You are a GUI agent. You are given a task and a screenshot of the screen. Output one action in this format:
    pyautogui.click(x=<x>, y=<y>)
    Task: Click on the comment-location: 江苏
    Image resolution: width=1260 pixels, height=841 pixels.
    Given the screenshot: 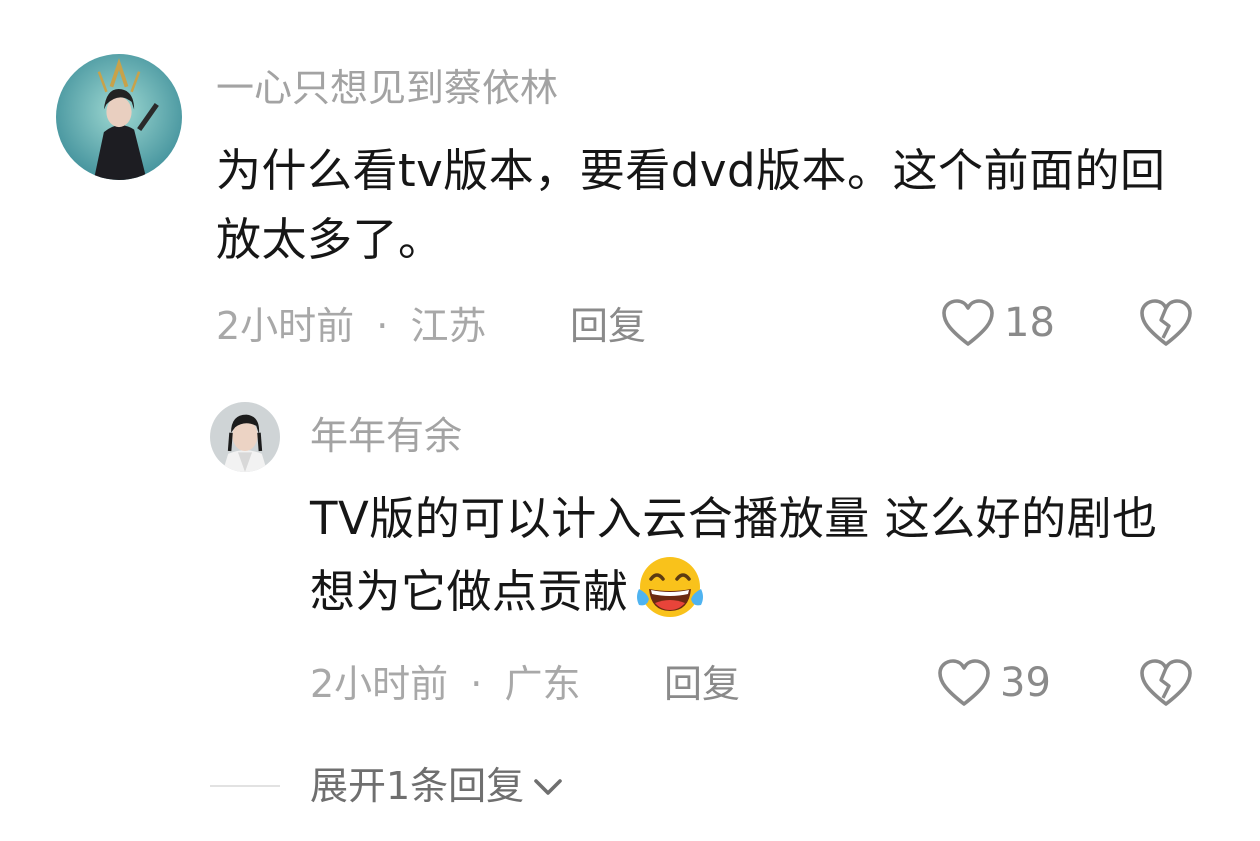 What is the action you would take?
    pyautogui.click(x=448, y=326)
    